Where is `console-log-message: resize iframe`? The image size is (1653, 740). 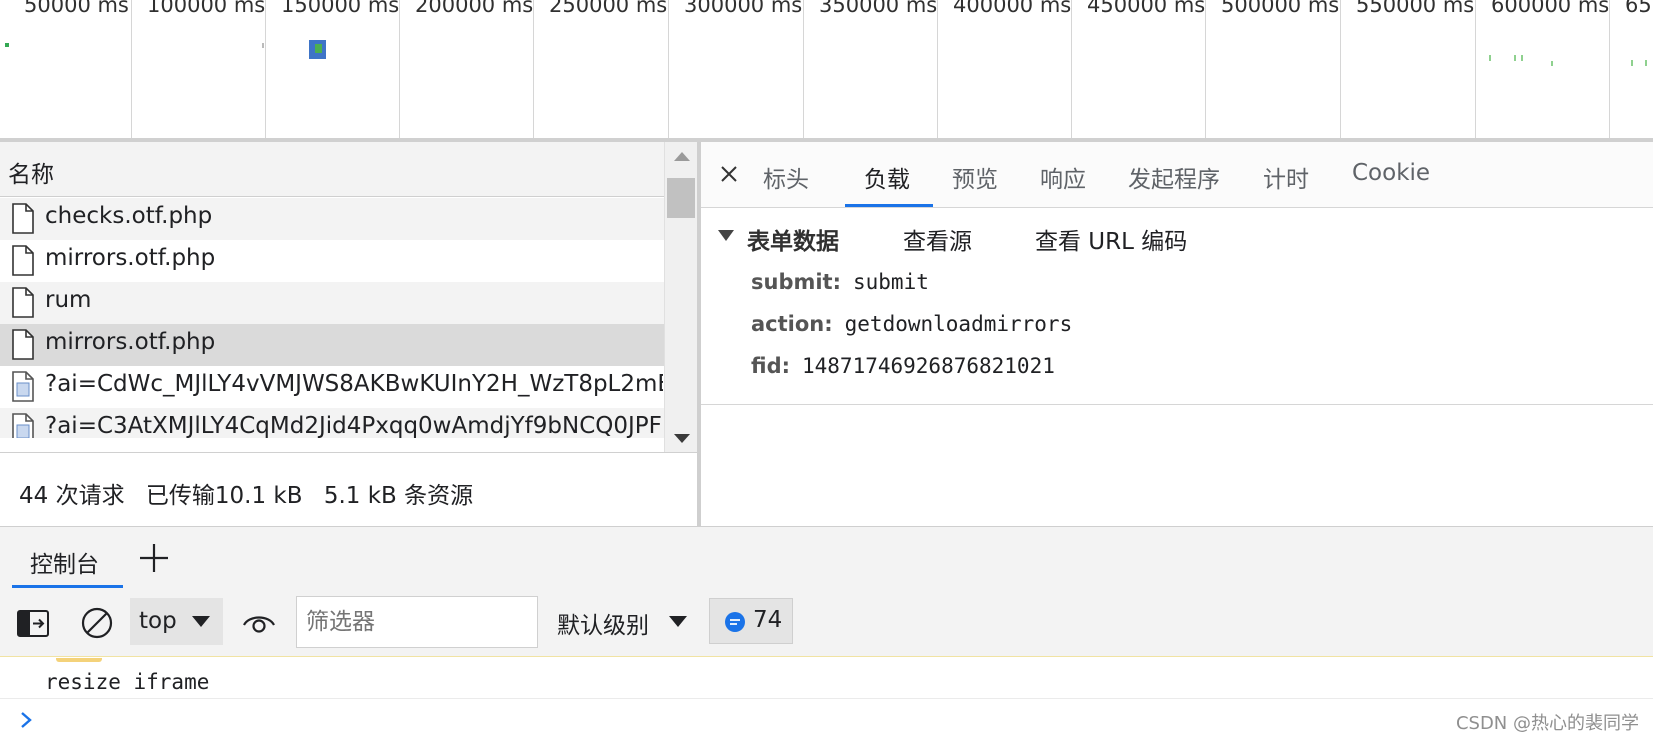 console-log-message: resize iframe is located at coordinates (127, 682).